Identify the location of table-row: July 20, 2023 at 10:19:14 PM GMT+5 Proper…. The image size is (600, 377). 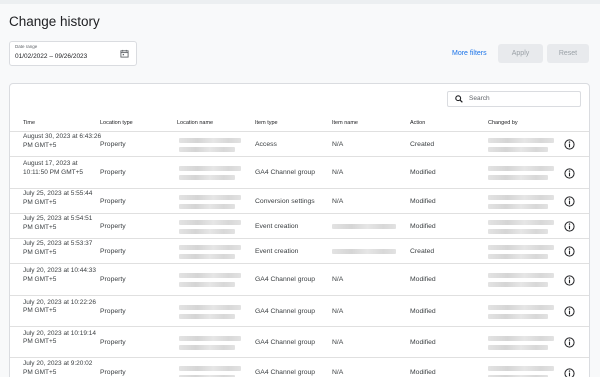
(299, 342).